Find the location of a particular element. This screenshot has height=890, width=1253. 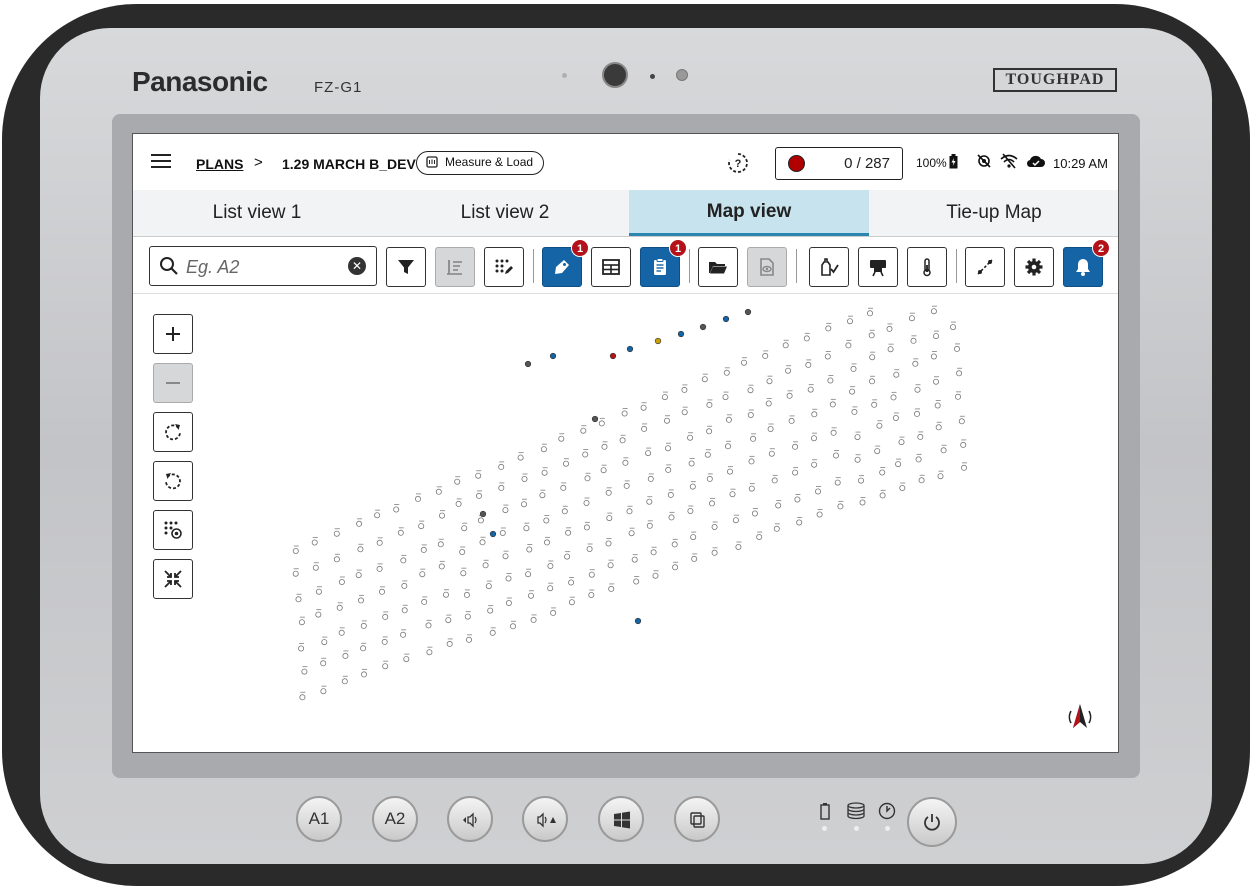

view-document-button is located at coordinates (767, 267).